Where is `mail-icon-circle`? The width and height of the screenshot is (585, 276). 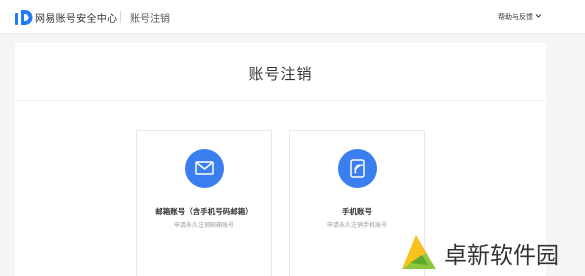
mail-icon-circle is located at coordinates (204, 168).